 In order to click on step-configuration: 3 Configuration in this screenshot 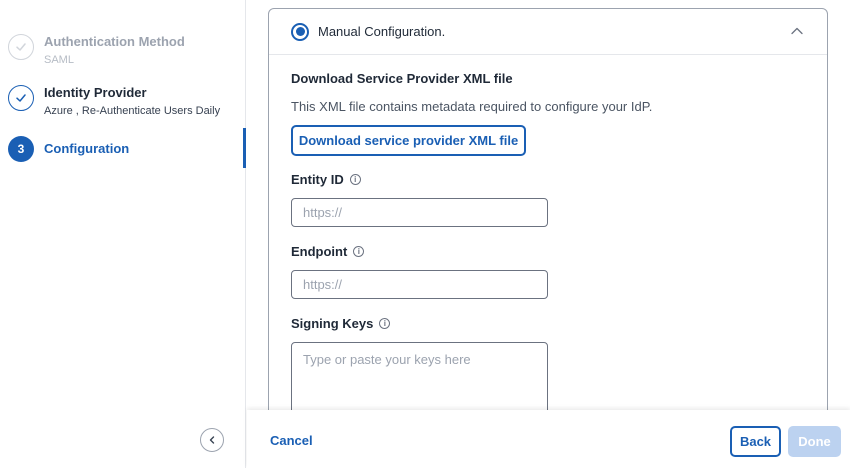, I will do `click(68, 149)`.